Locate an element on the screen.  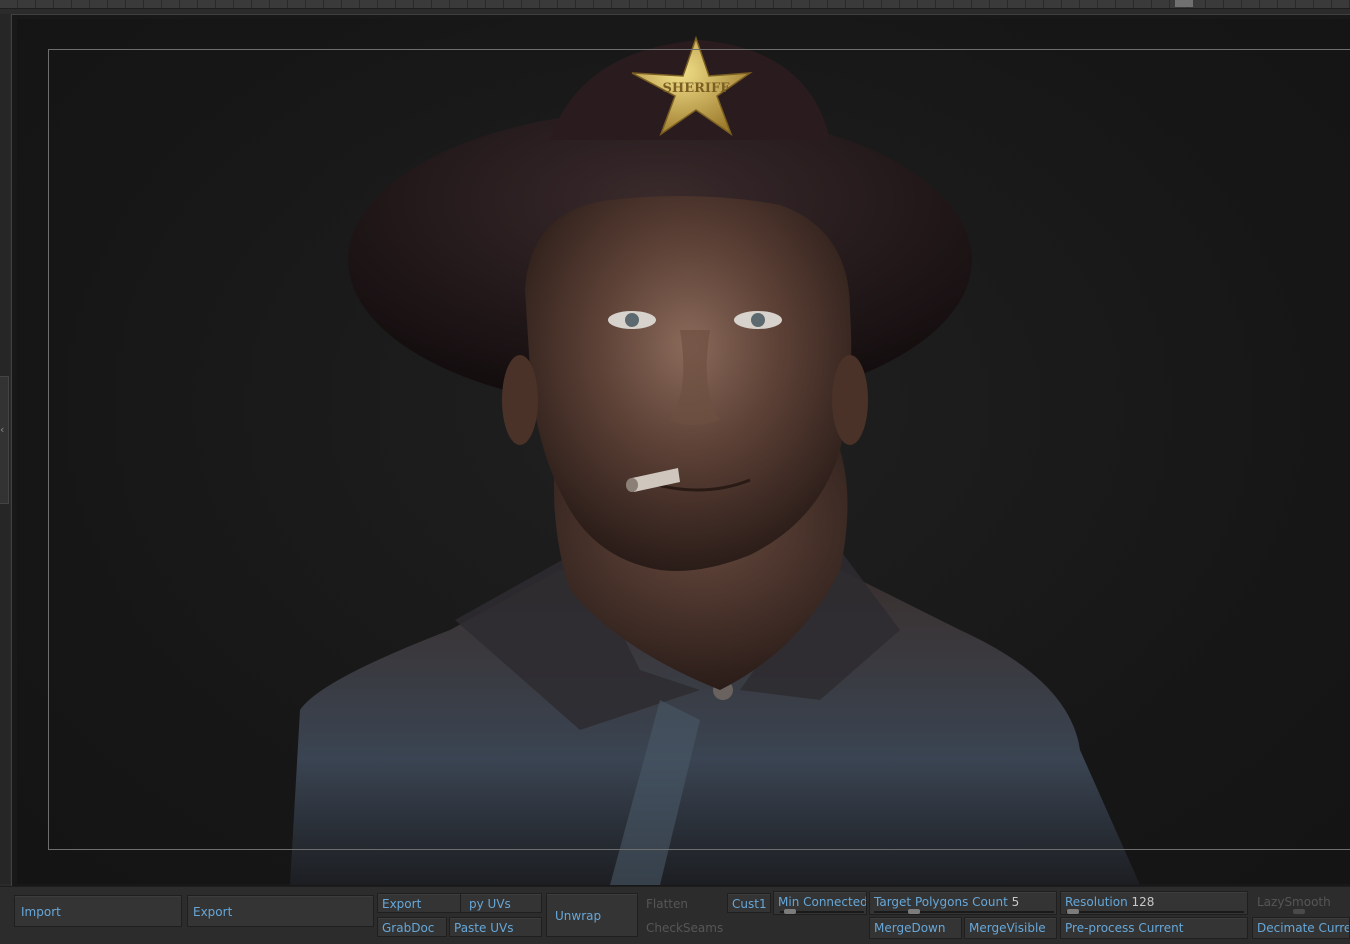
grabdoc-button: GrabDoc is located at coordinates (412, 927).